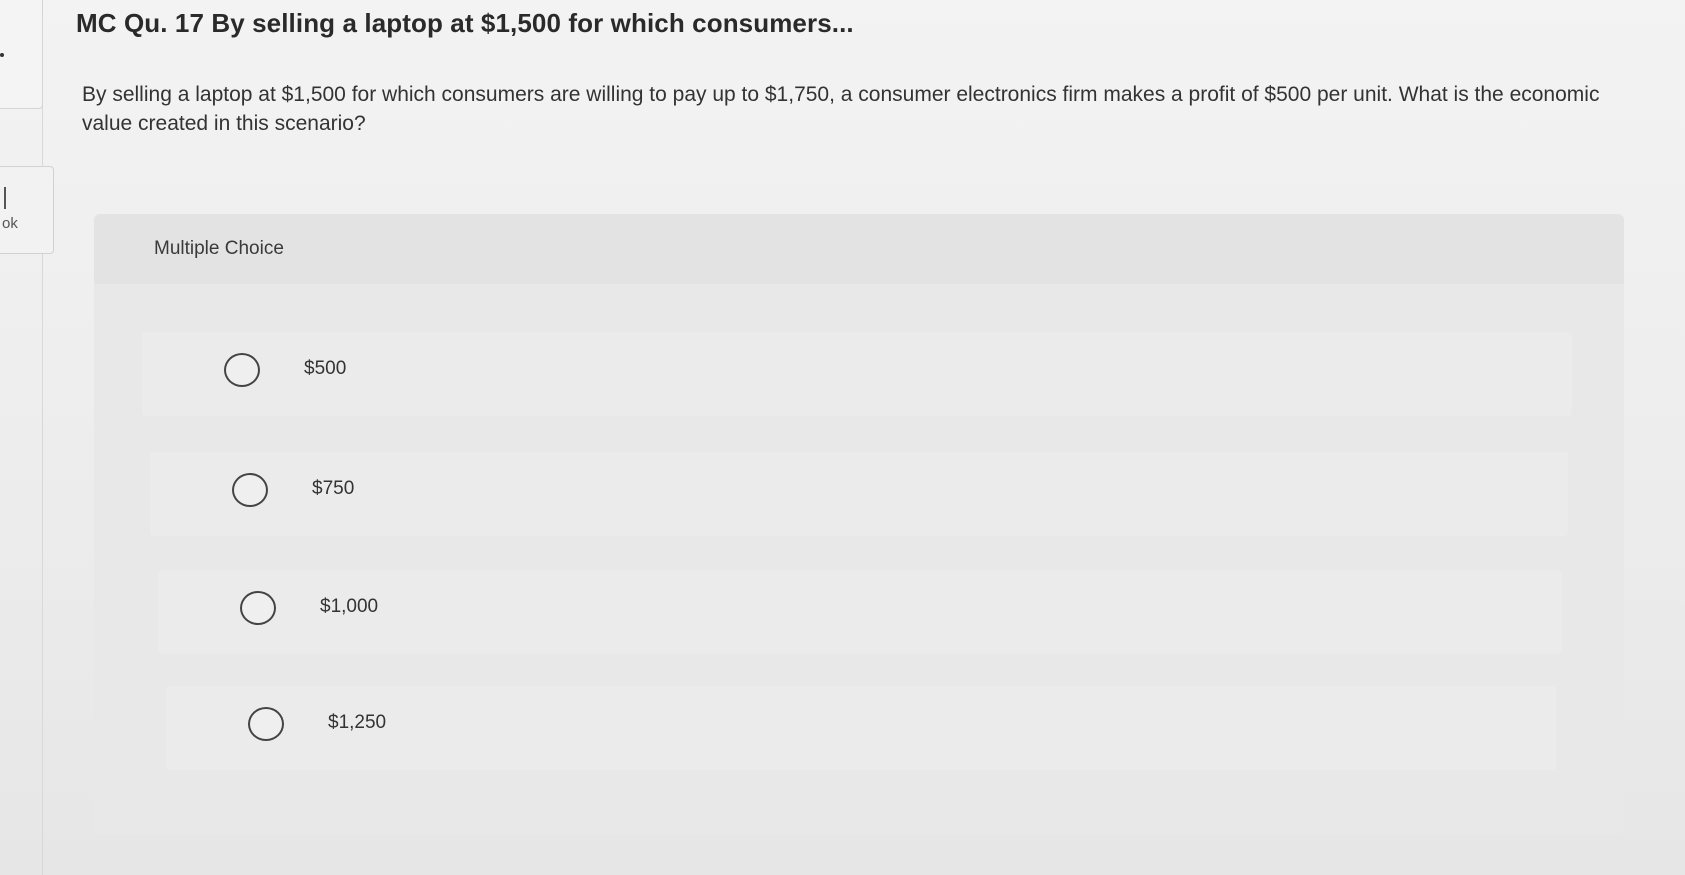  I want to click on choice-label: $1,000, so click(349, 606).